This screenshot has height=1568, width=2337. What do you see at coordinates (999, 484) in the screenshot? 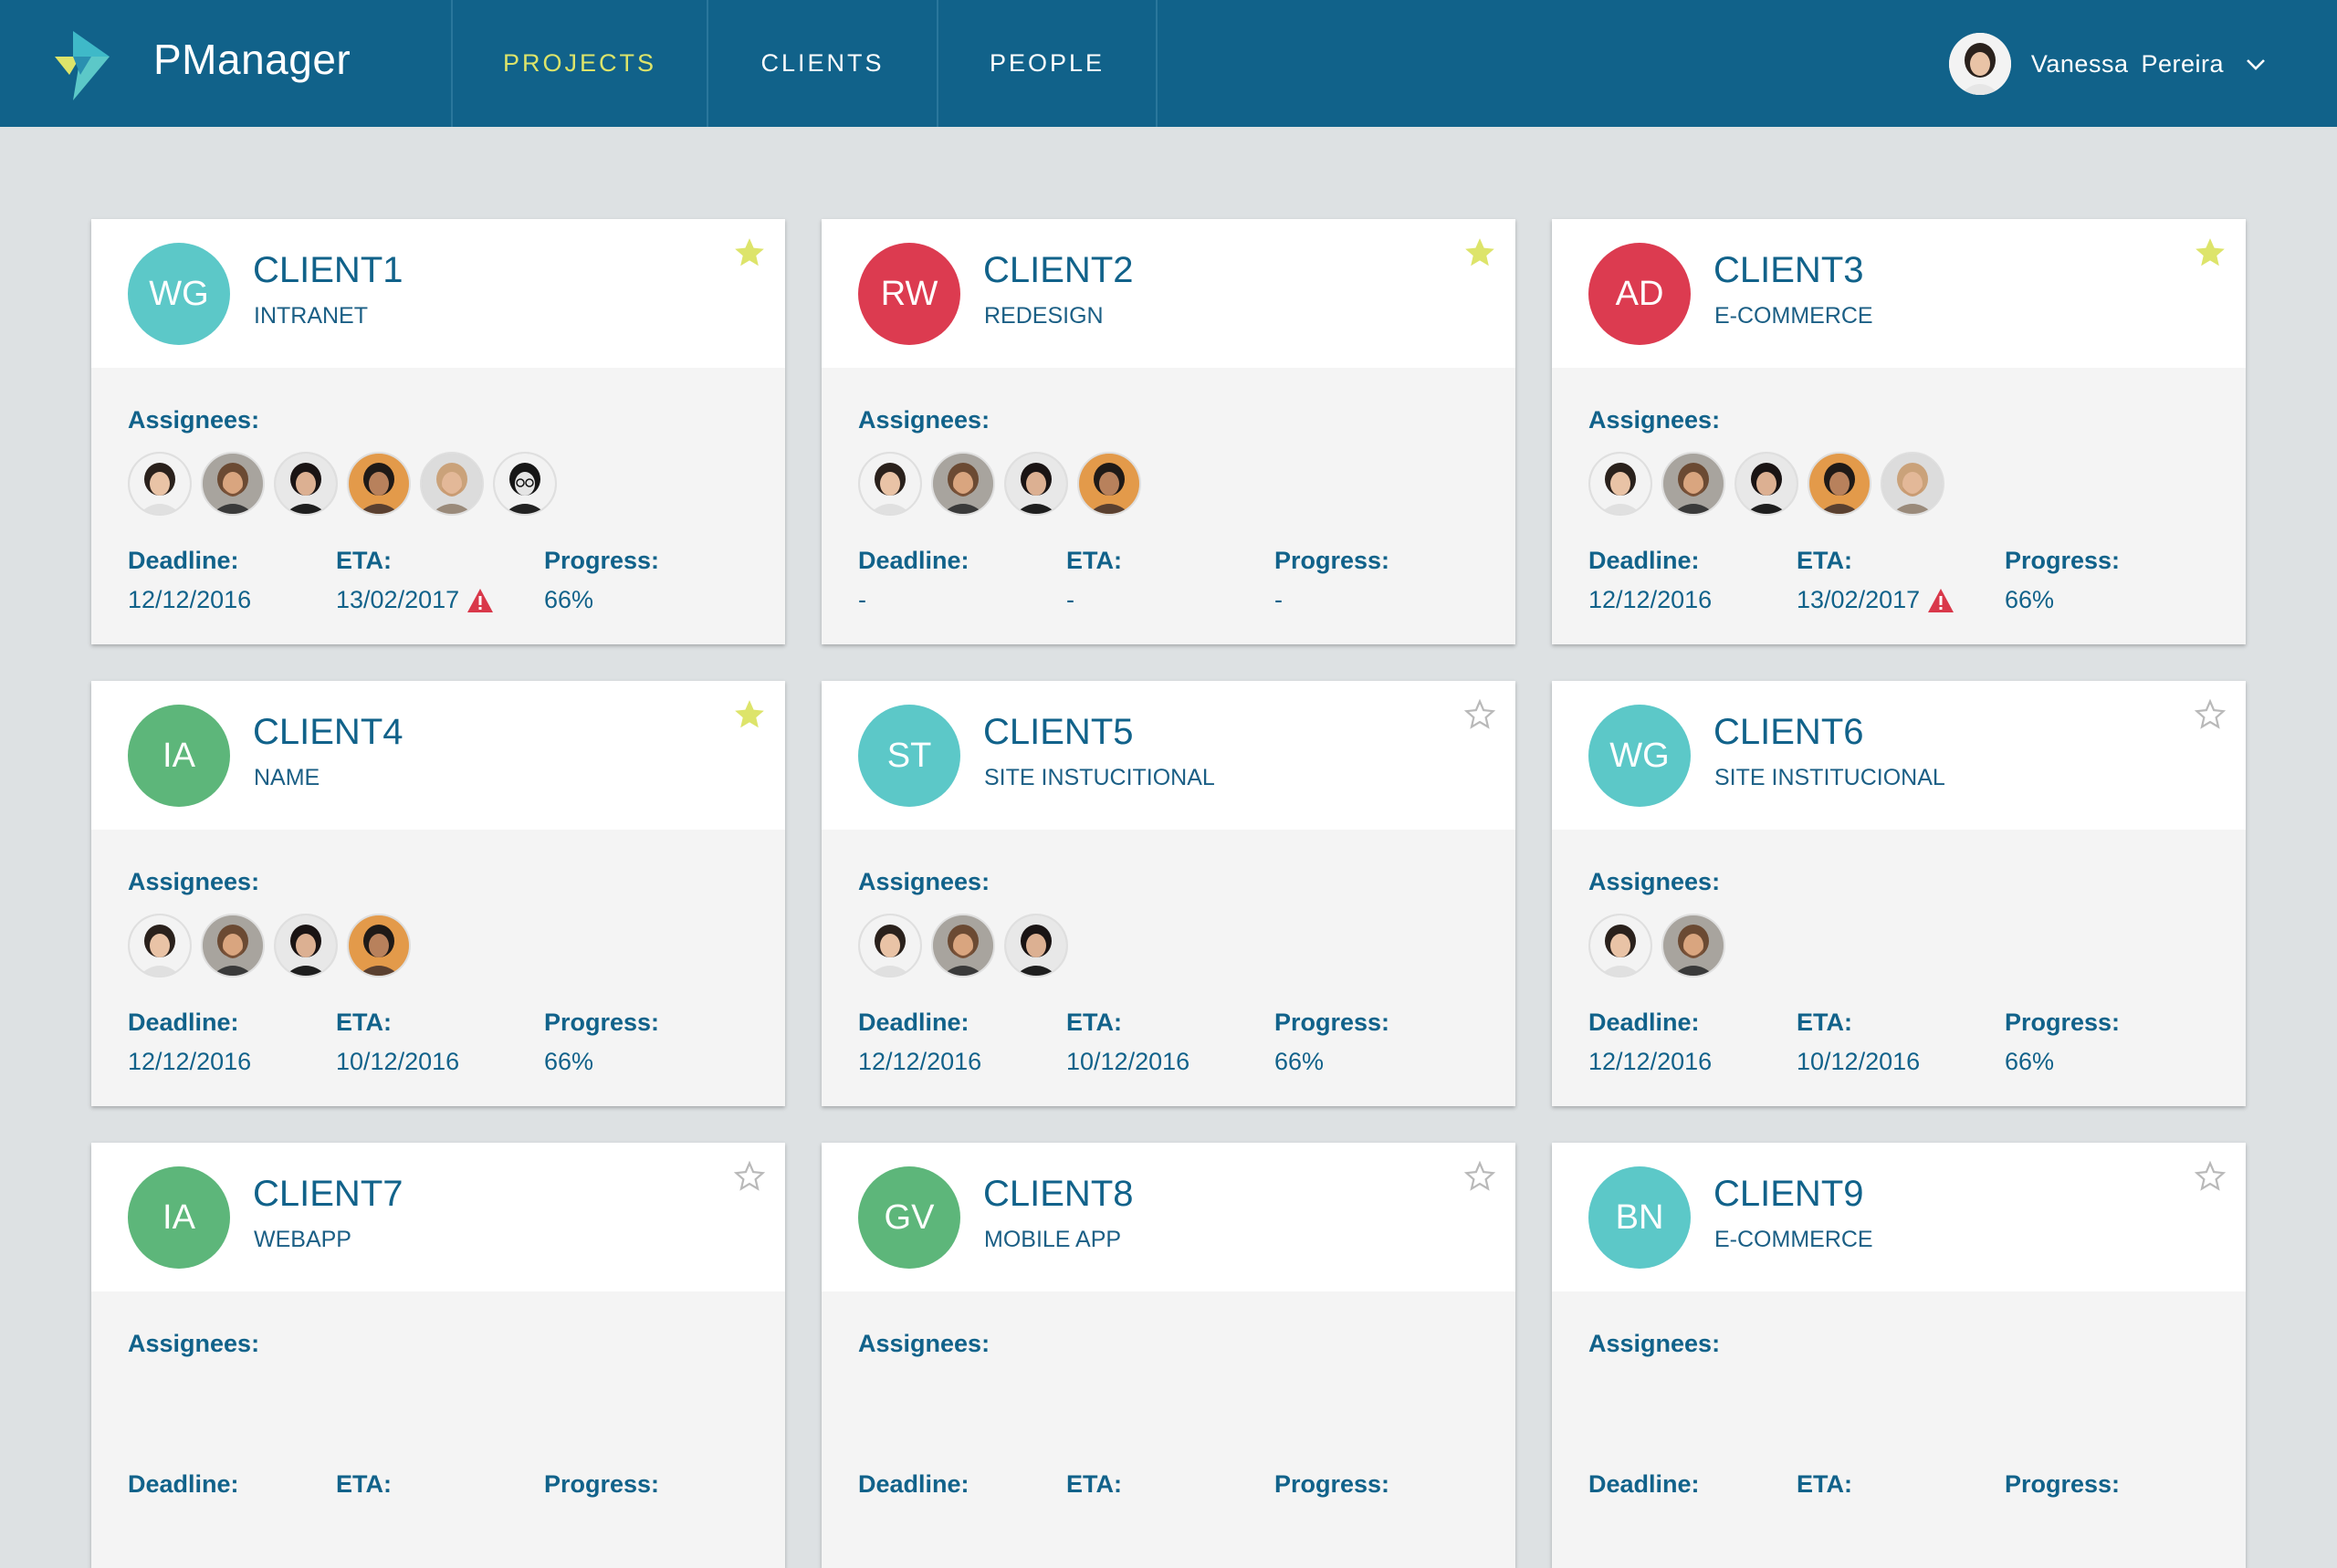
I see `assignee-list` at bounding box center [999, 484].